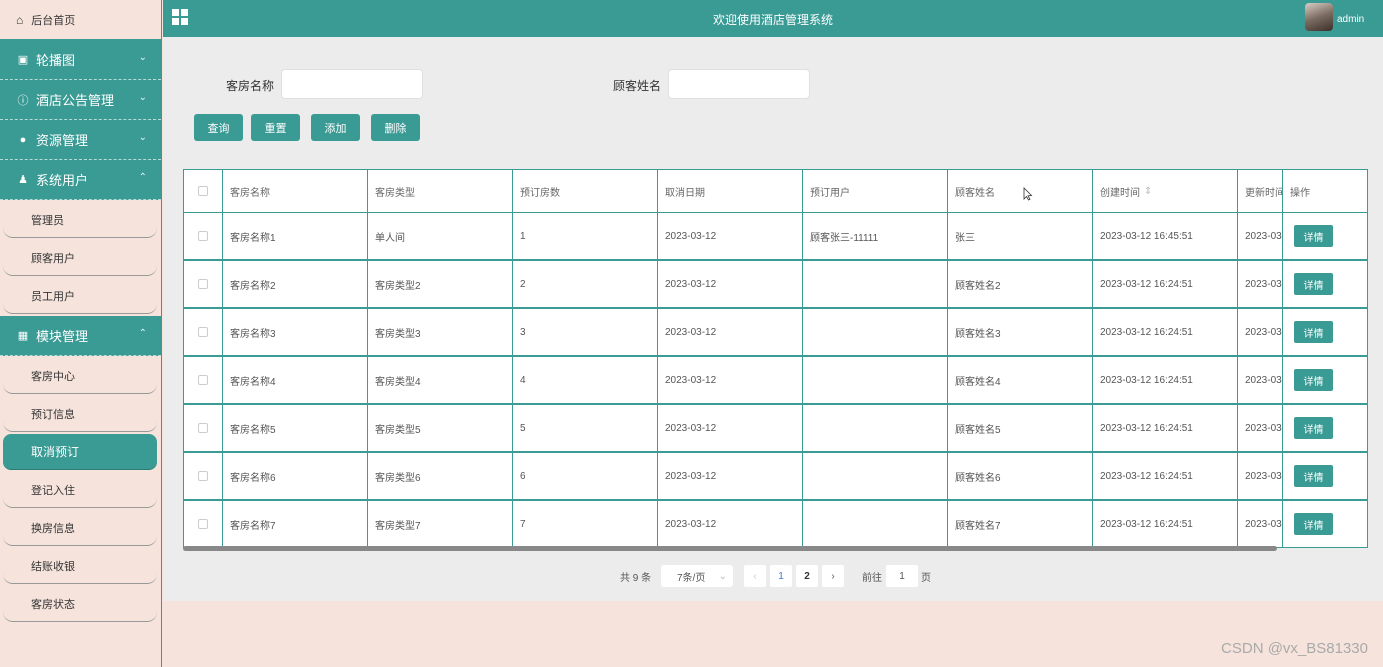  Describe the element at coordinates (80, 376) in the screenshot. I see `sidebar-item-room-center: 客房中心` at that location.